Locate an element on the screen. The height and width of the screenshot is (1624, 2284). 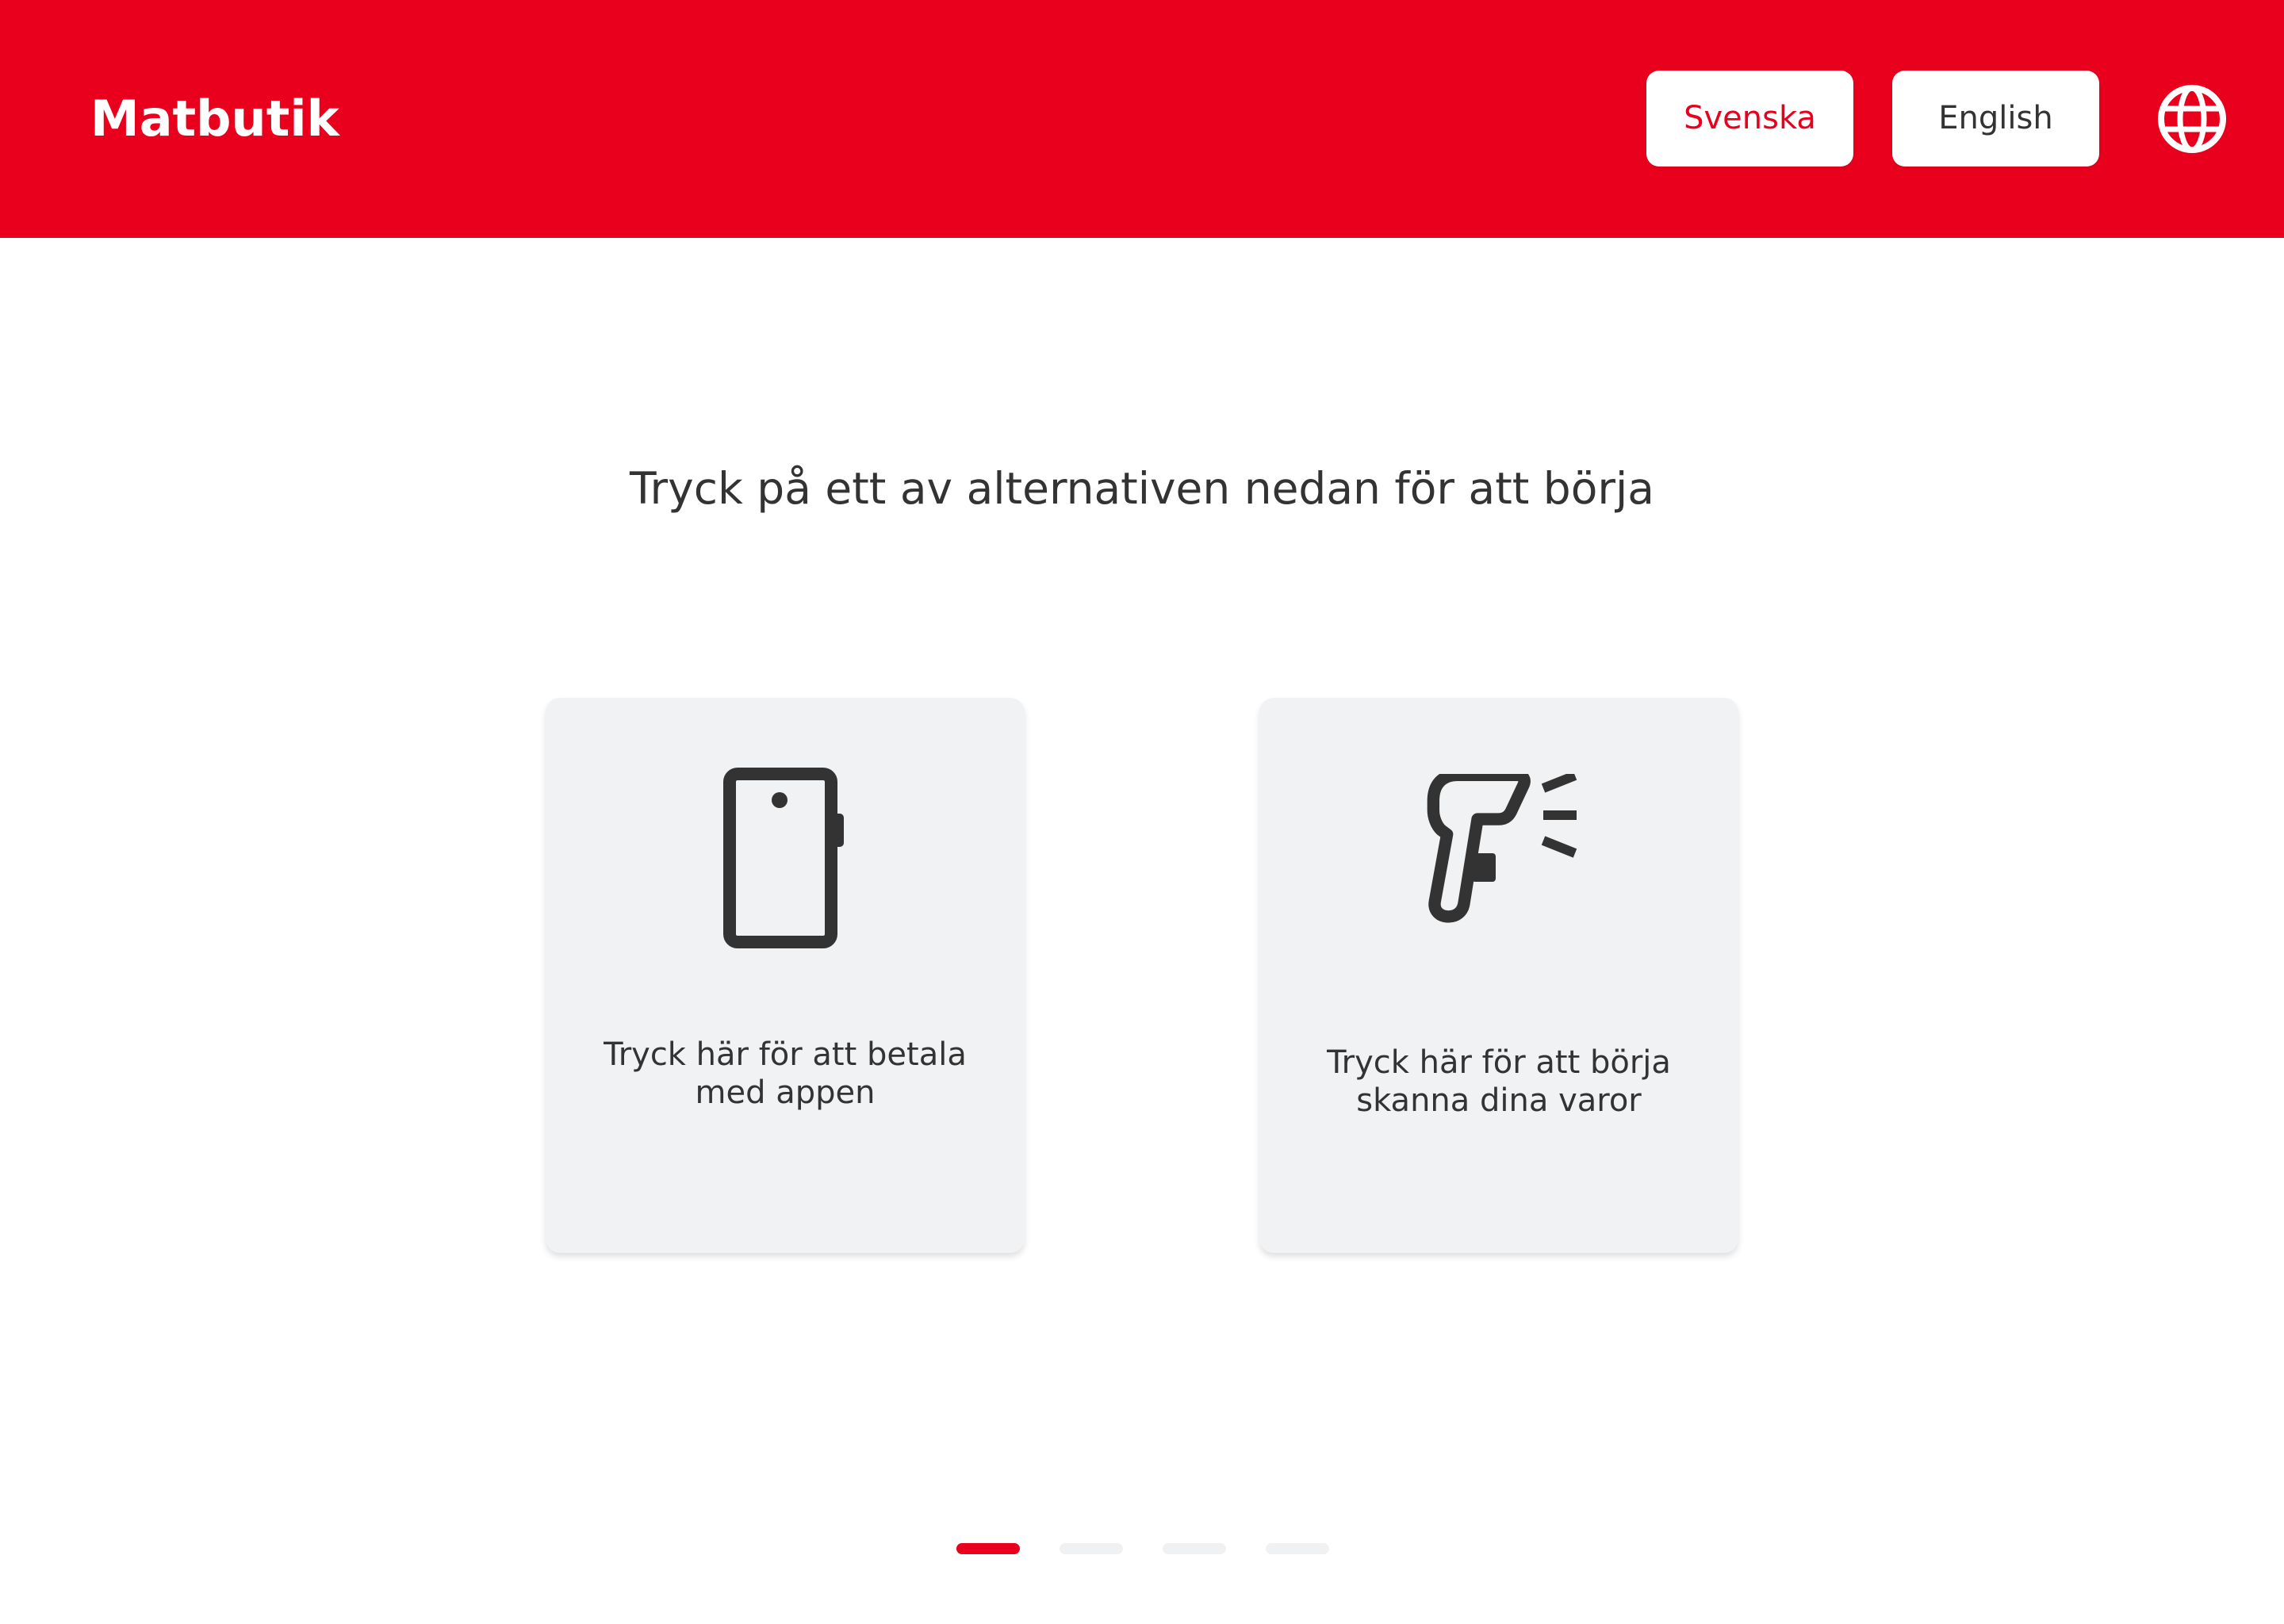
pay-with-app-card: Tryck här för att betala med appen is located at coordinates (785, 976).